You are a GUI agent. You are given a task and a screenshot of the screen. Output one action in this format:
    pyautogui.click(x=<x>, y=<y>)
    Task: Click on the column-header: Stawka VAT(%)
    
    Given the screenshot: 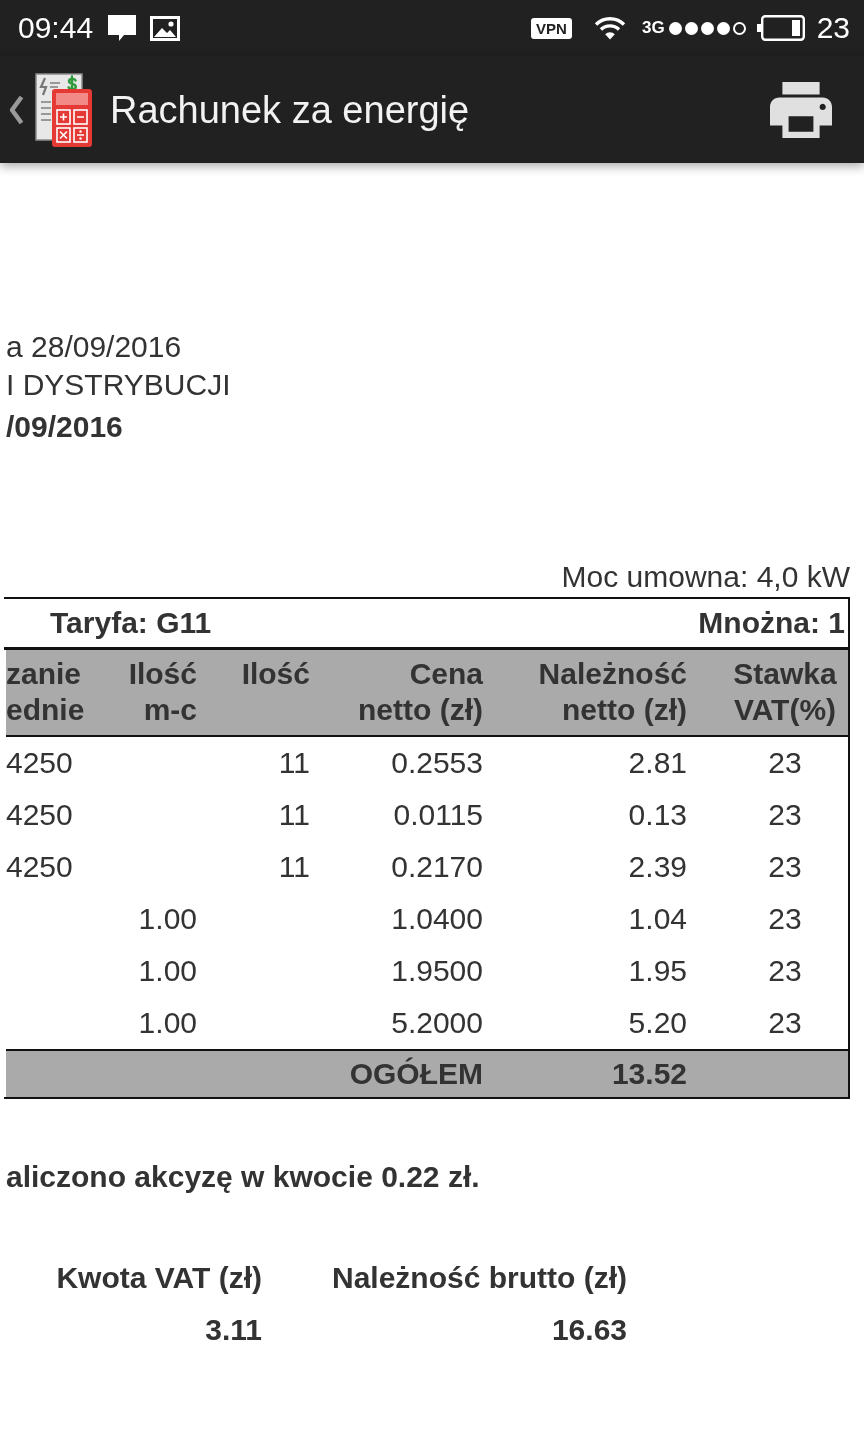 What is the action you would take?
    pyautogui.click(x=785, y=692)
    